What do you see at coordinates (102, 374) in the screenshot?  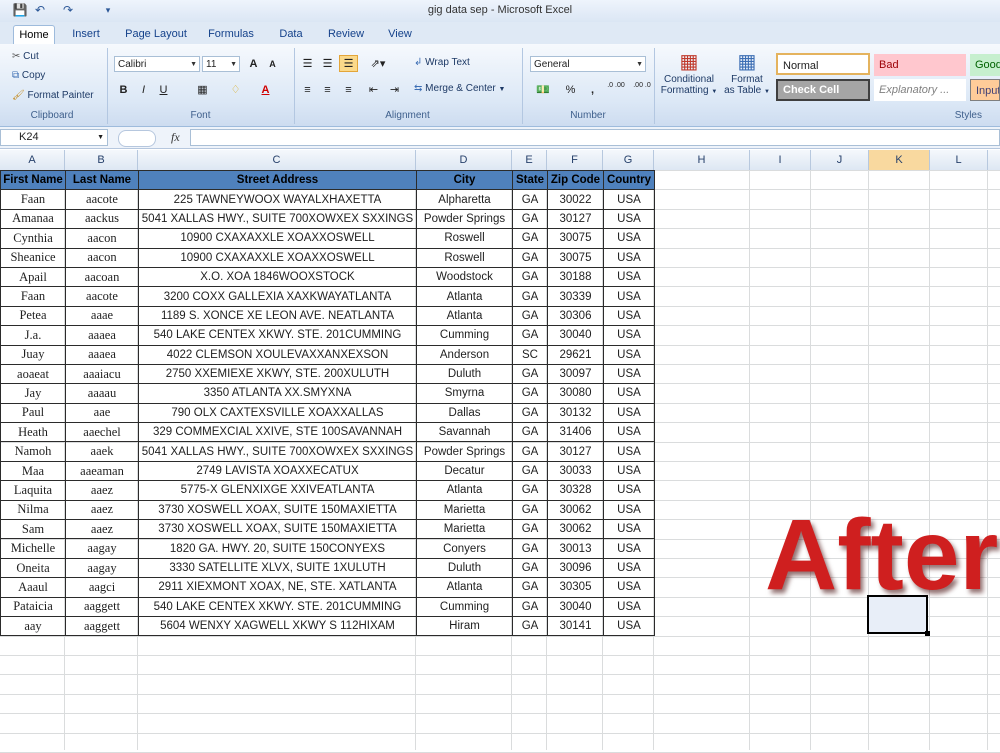 I see `table-cell: aaaiacu` at bounding box center [102, 374].